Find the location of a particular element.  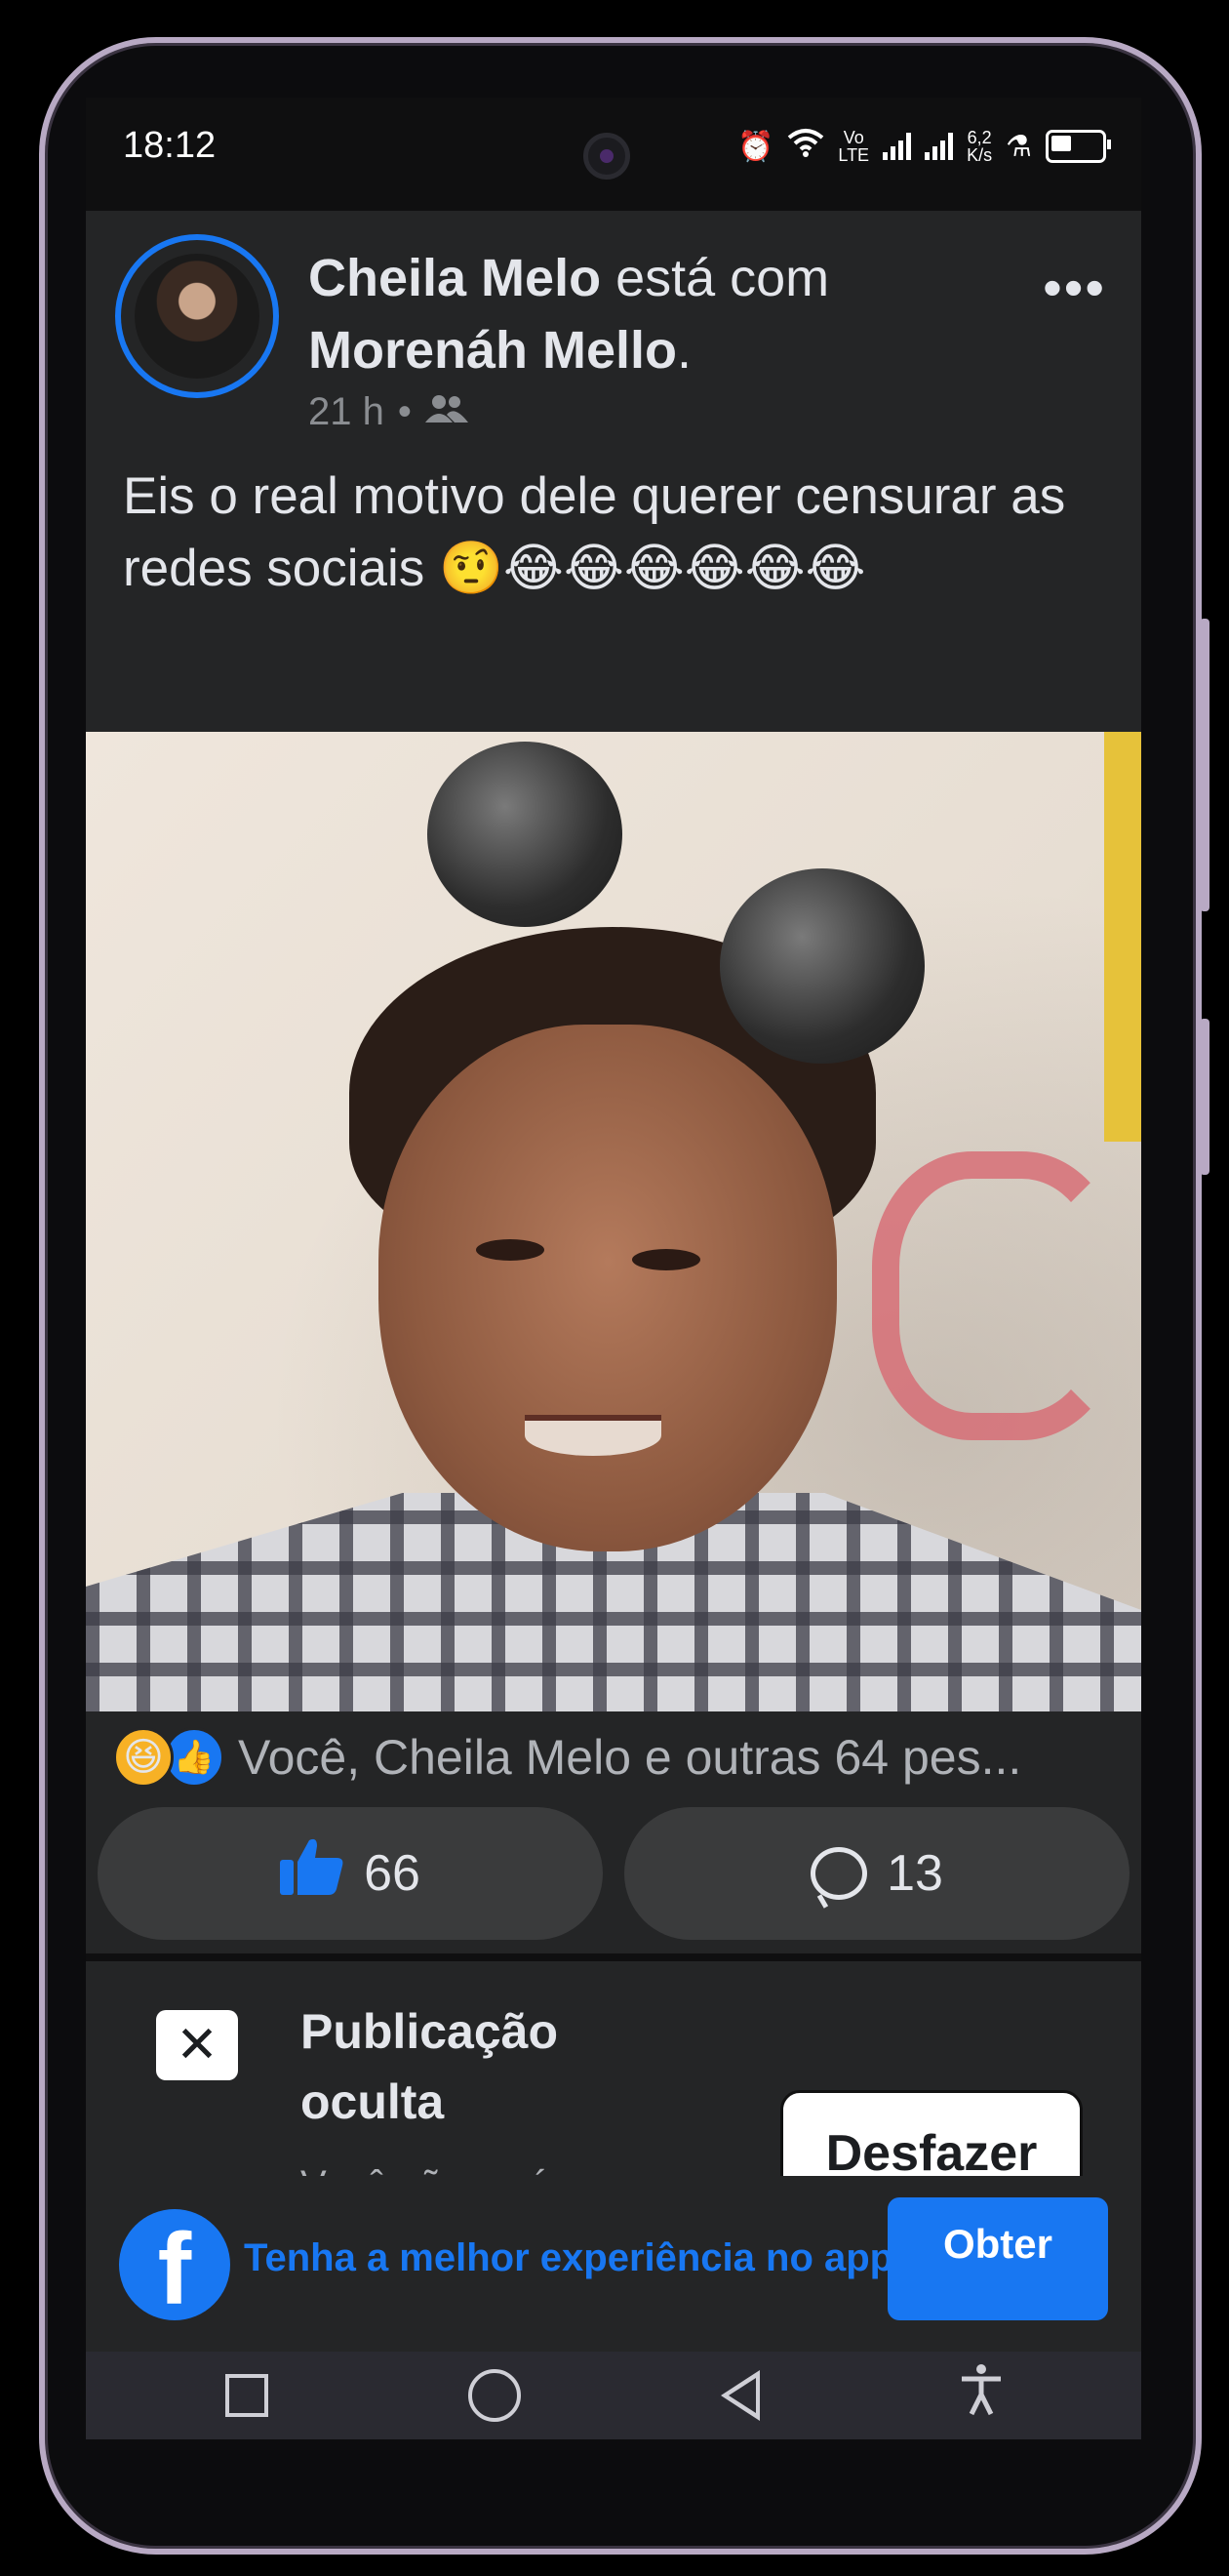

home-icon is located at coordinates (494, 2395).